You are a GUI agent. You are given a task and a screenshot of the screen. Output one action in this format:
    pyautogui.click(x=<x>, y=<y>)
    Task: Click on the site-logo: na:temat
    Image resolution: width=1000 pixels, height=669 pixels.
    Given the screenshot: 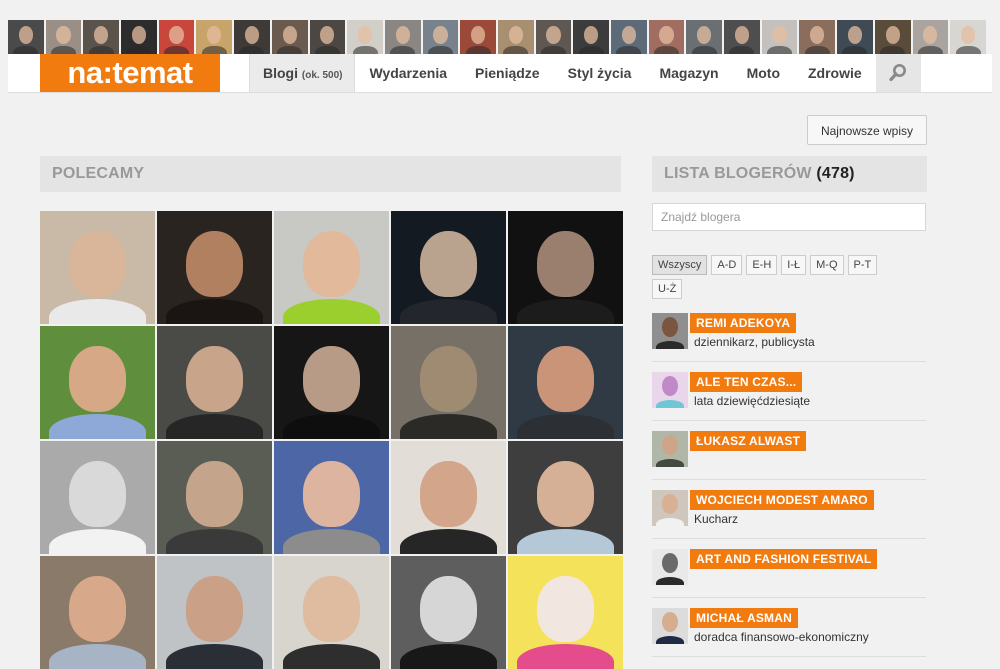 What is the action you would take?
    pyautogui.click(x=130, y=73)
    